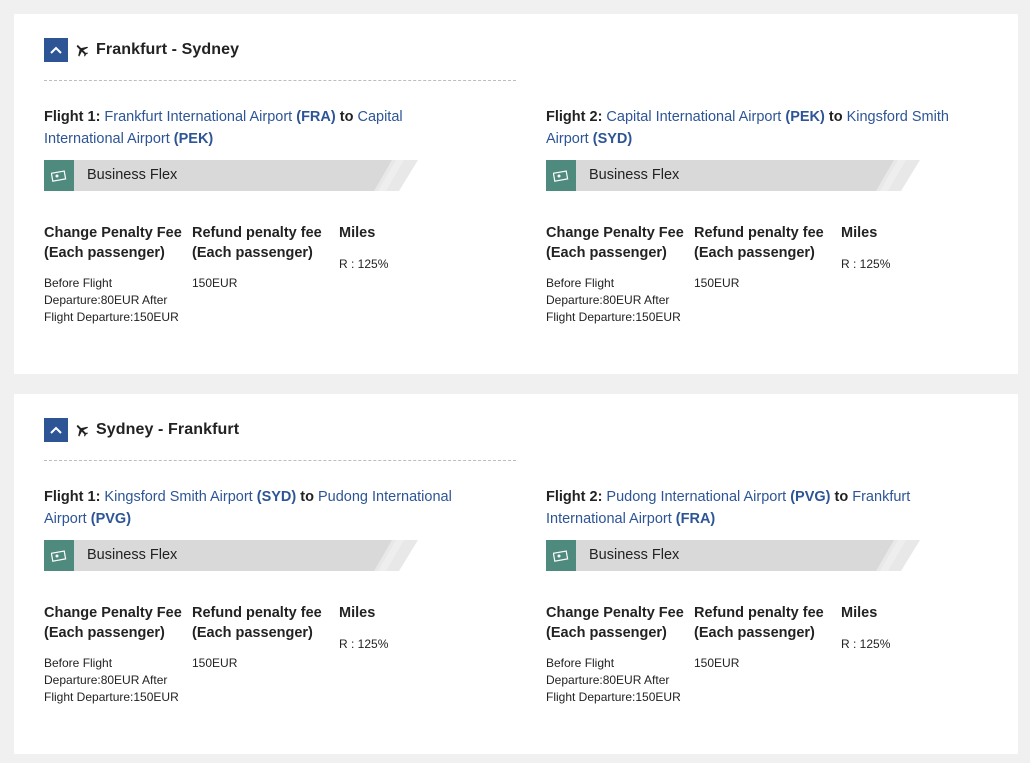  Describe the element at coordinates (695, 519) in the screenshot. I see `destination-code: (FRA)` at that location.